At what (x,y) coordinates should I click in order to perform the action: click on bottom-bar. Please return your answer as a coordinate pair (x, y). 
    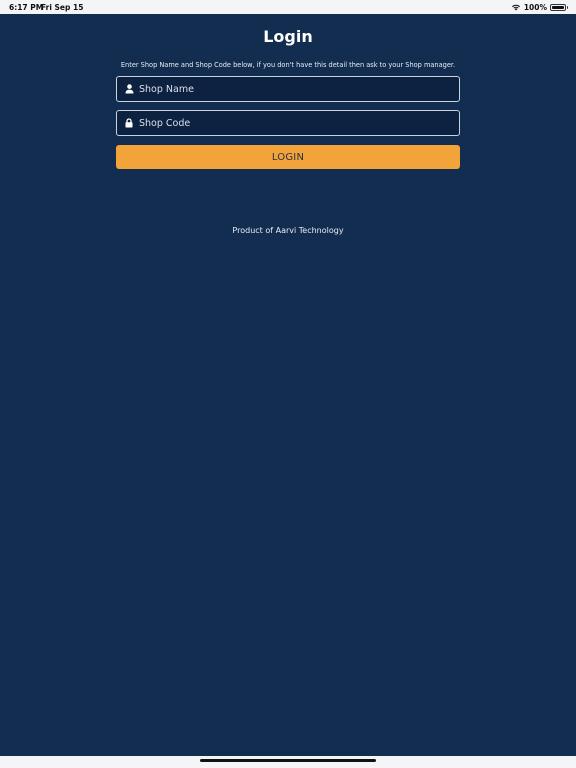
    Looking at the image, I should click on (288, 762).